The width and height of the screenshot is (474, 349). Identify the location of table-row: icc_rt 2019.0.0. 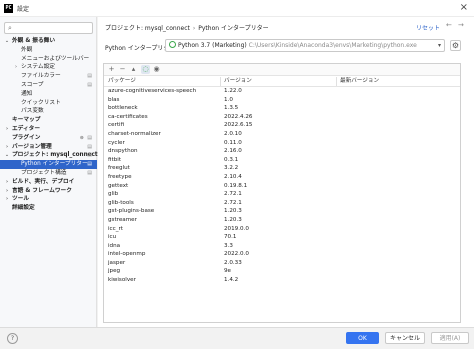
(282, 229).